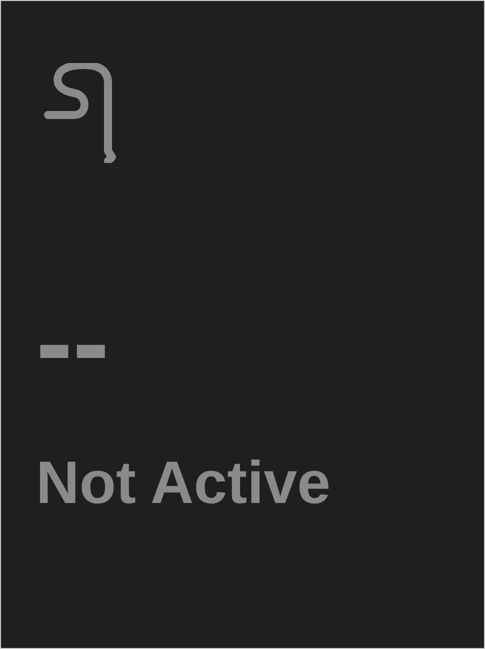  I want to click on state-text: Not Active, so click(184, 483).